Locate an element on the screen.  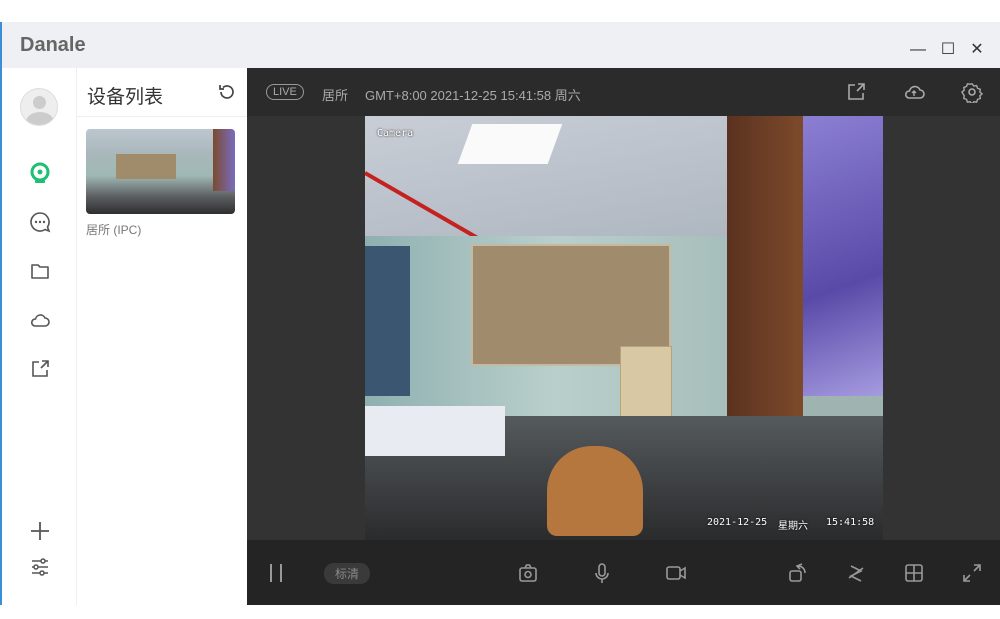
flip-icon is located at coordinates (856, 573).